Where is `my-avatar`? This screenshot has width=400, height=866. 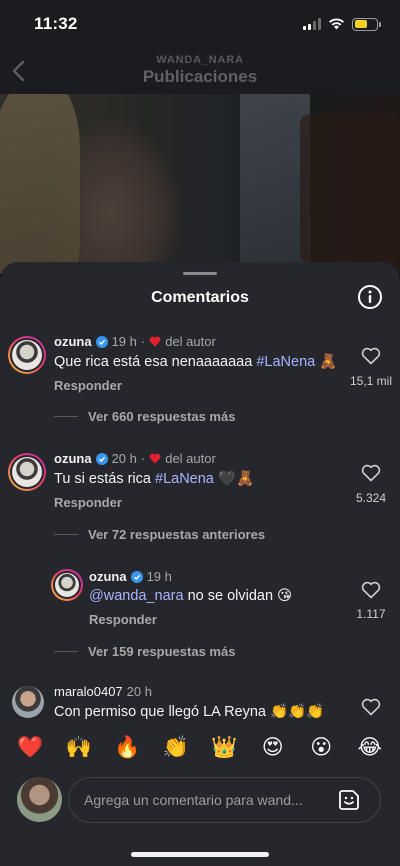 my-avatar is located at coordinates (39, 799).